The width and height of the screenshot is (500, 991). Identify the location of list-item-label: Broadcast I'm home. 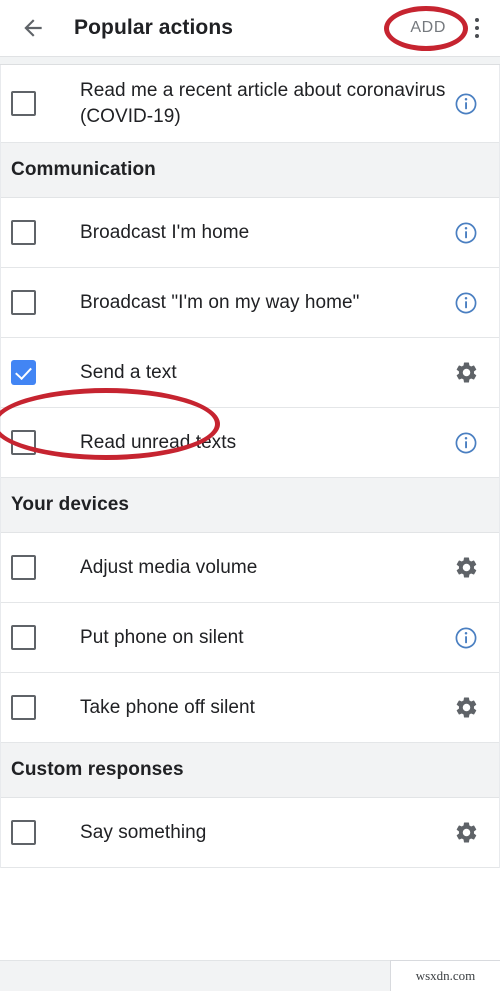
(165, 232).